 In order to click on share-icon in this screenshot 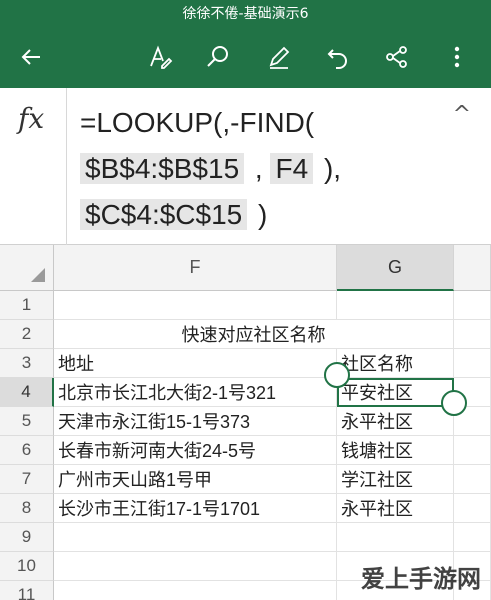, I will do `click(397, 57)`.